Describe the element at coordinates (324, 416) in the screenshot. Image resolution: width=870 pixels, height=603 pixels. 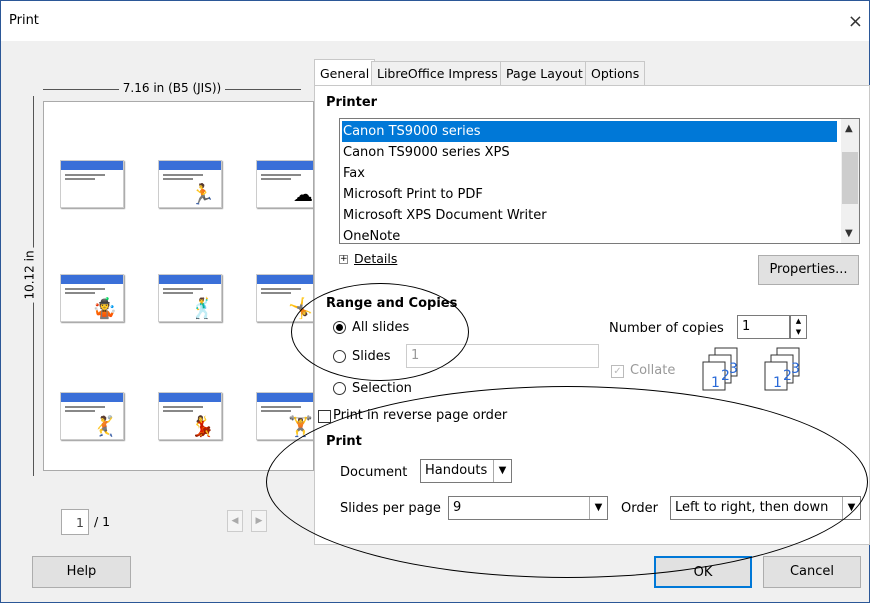
I see `reverse-order-checkbox` at that location.